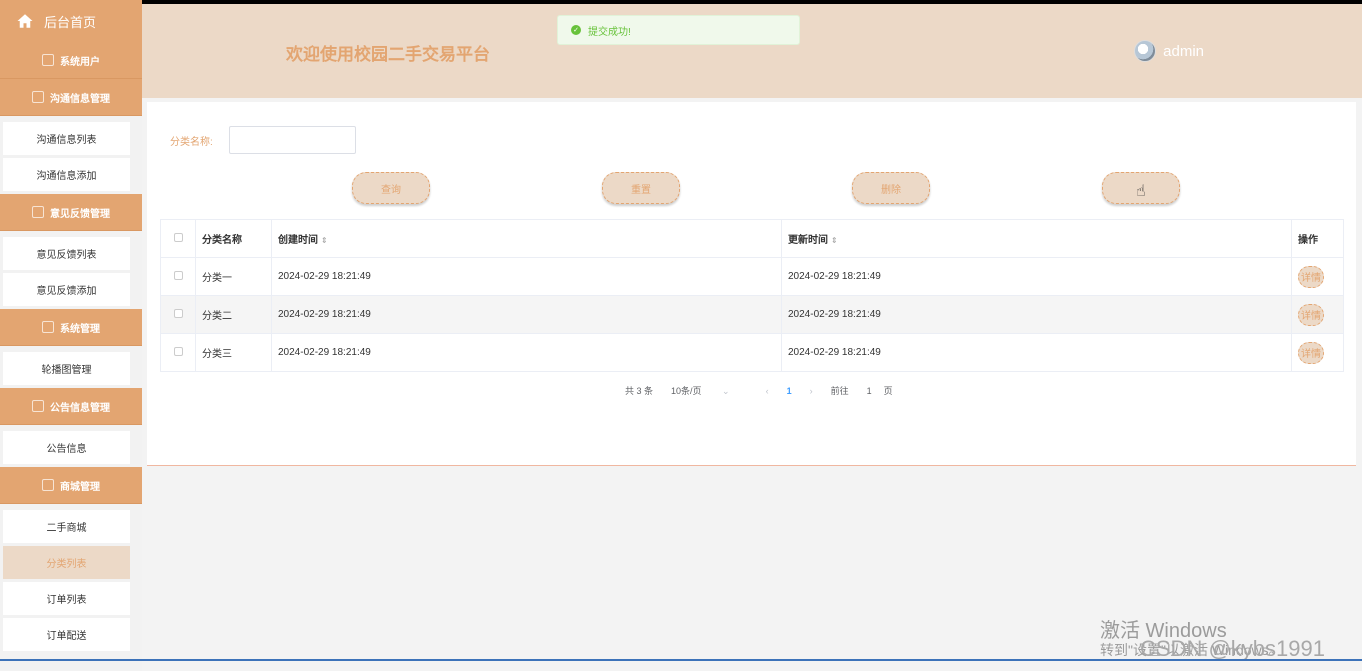 The height and width of the screenshot is (671, 1362). I want to click on check-icon: ✓, so click(576, 30).